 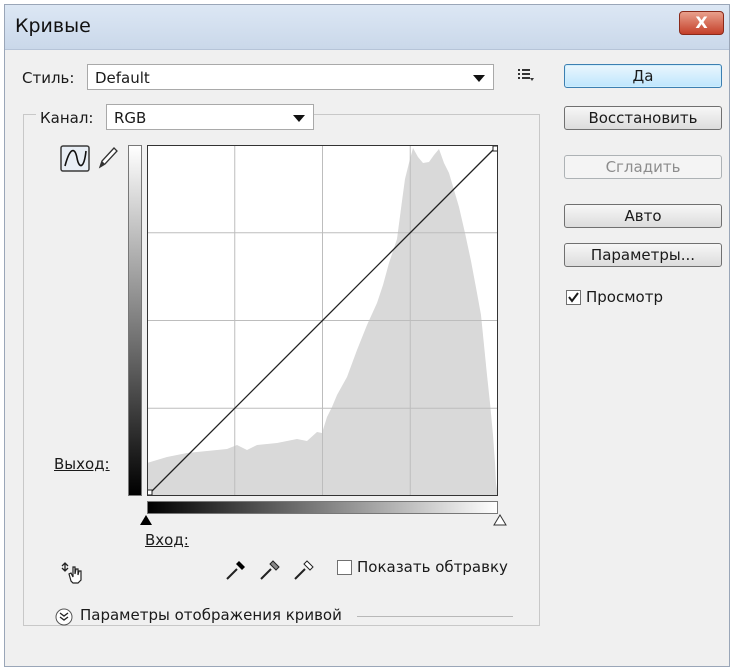 I want to click on smooth-button: Сгладить, so click(x=643, y=167).